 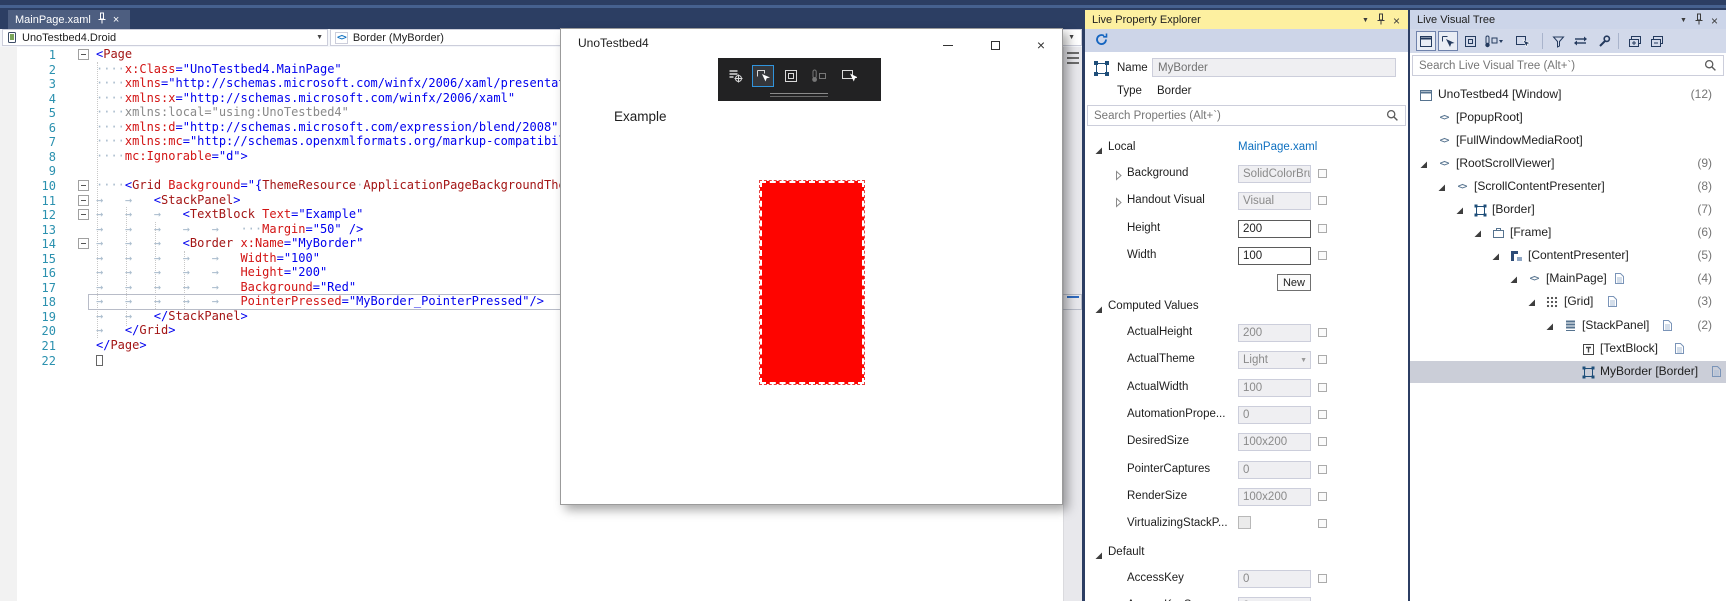 What do you see at coordinates (172, 316) in the screenshot?
I see `code-line: → → </StackPanel>` at bounding box center [172, 316].